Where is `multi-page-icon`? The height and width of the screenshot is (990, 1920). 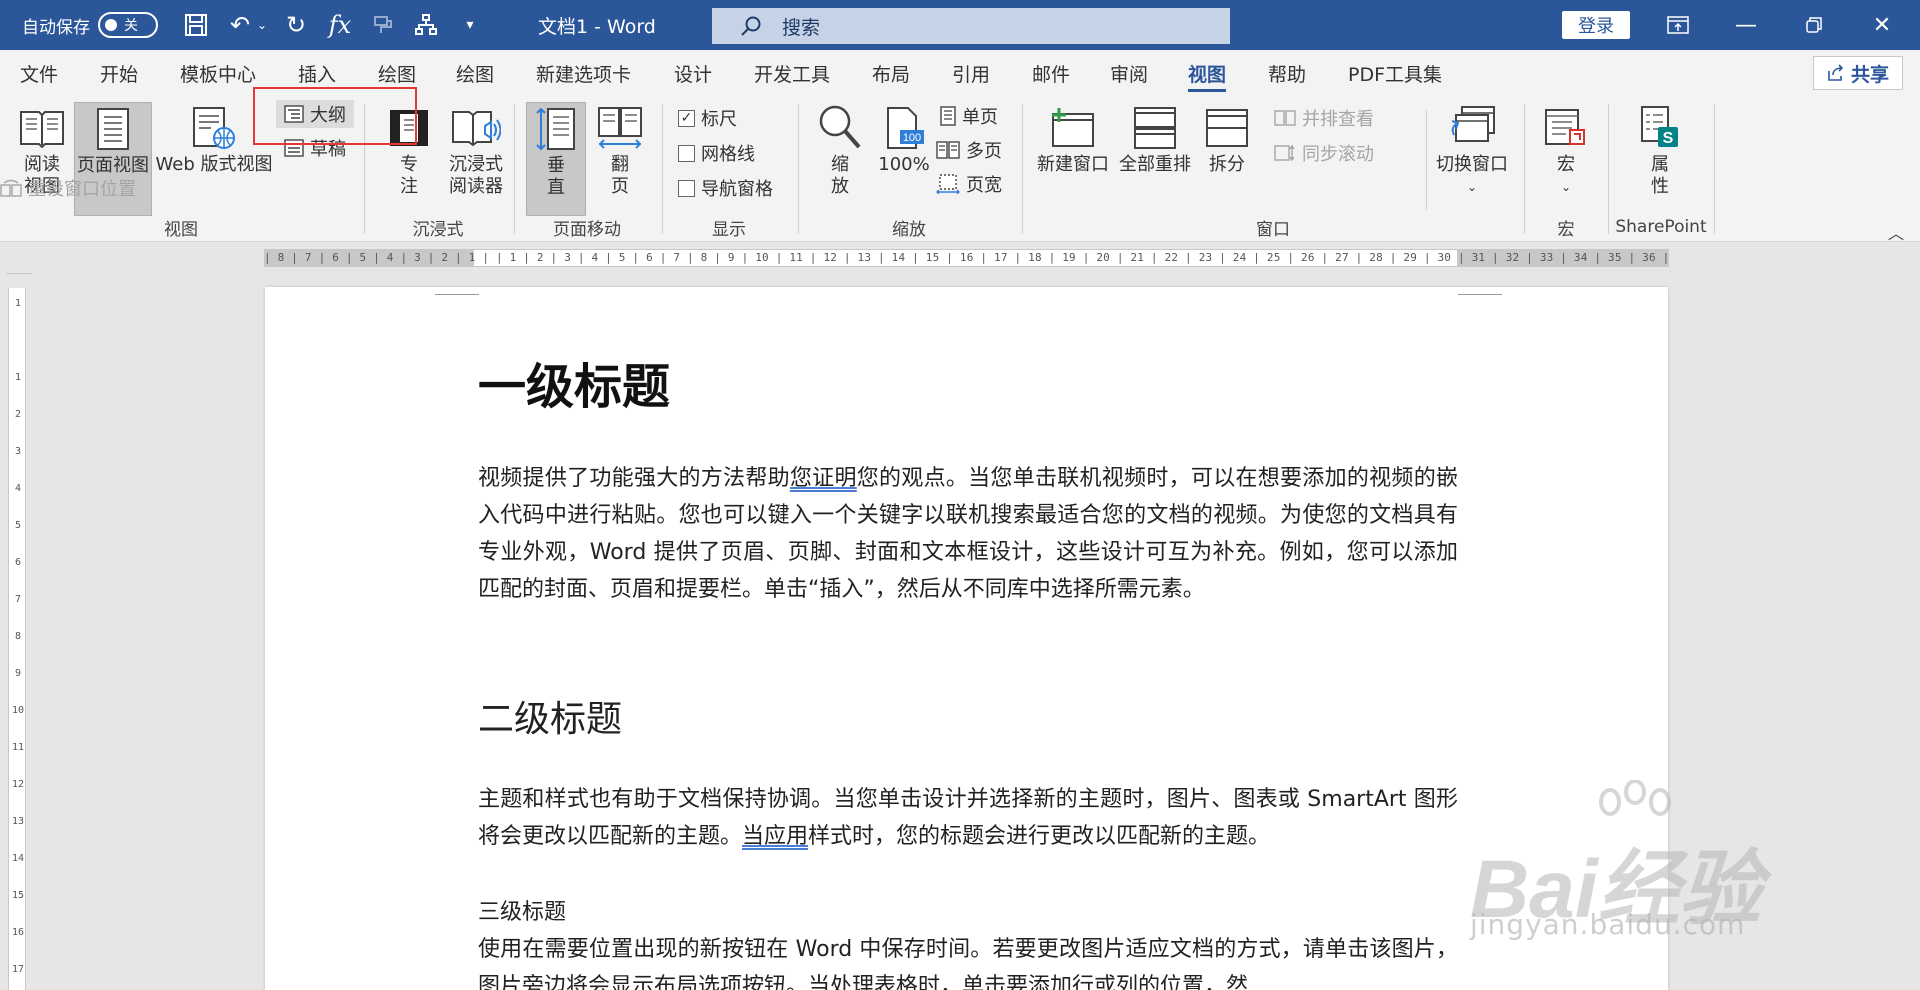 multi-page-icon is located at coordinates (948, 150).